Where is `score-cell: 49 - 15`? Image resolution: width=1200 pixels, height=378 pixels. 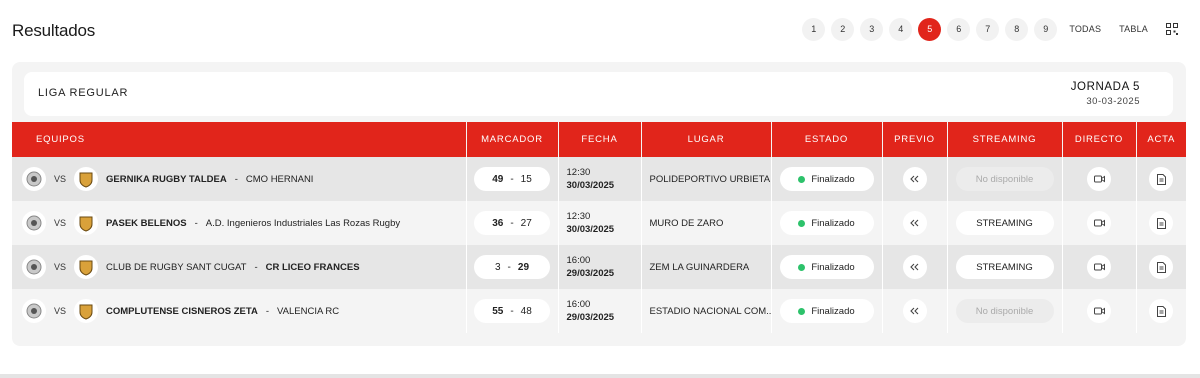
score-cell: 49 - 15 is located at coordinates (511, 179).